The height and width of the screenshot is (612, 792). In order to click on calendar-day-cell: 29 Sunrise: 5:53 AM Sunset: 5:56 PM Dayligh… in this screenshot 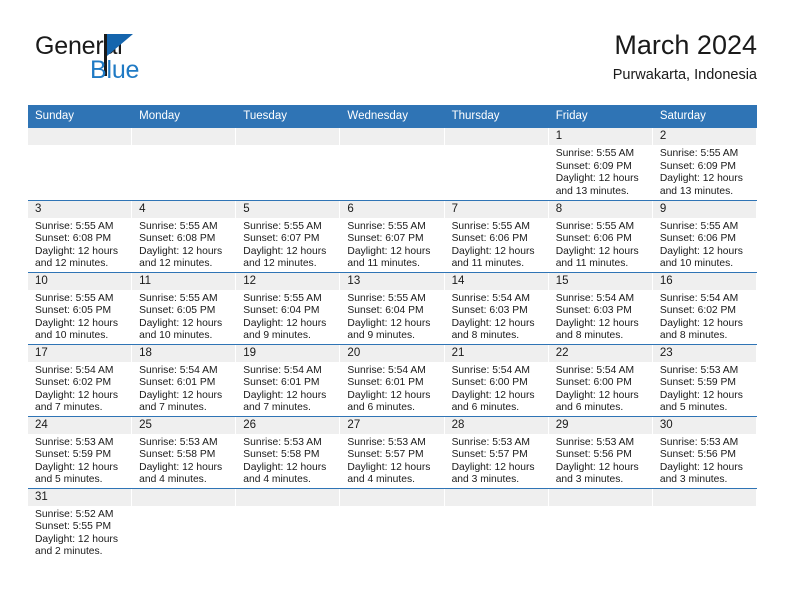, I will do `click(600, 451)`.